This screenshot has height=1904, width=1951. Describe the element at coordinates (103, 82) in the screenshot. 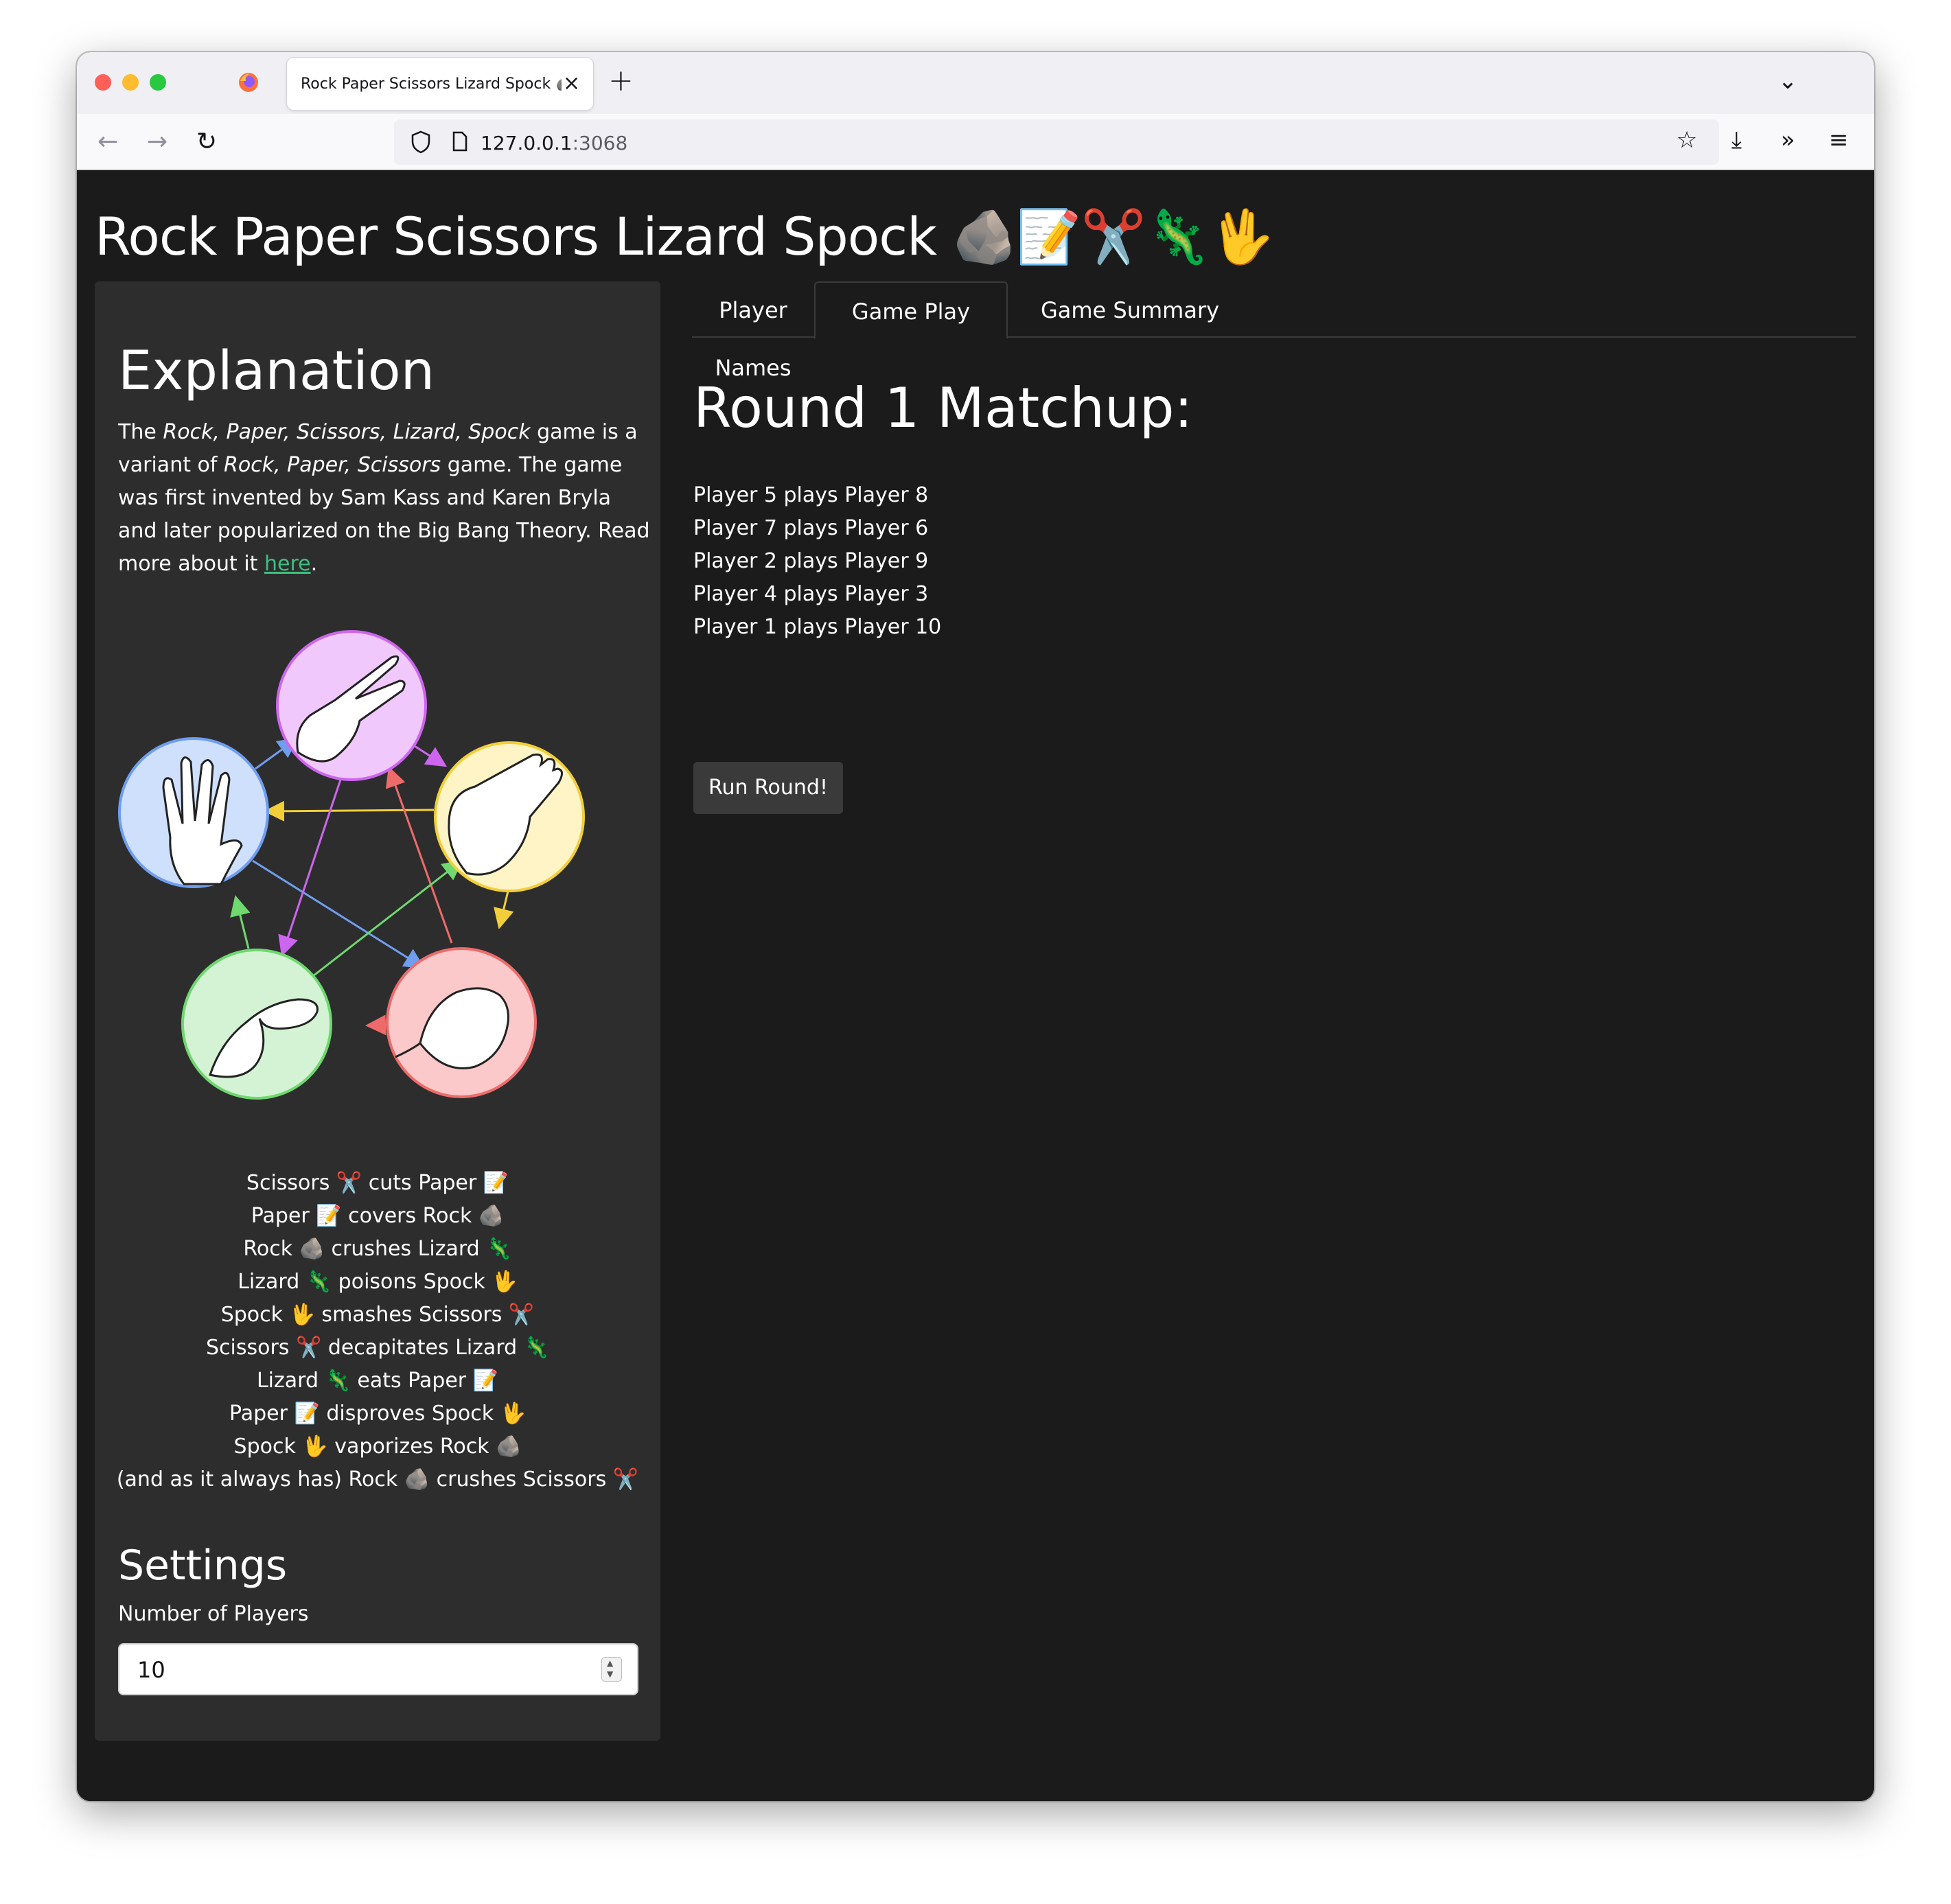

I see `close-window-button` at that location.